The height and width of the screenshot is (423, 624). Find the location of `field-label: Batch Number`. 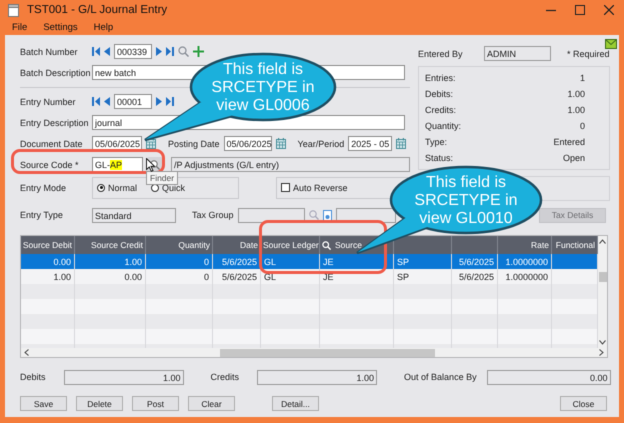

field-label: Batch Number is located at coordinates (49, 51).